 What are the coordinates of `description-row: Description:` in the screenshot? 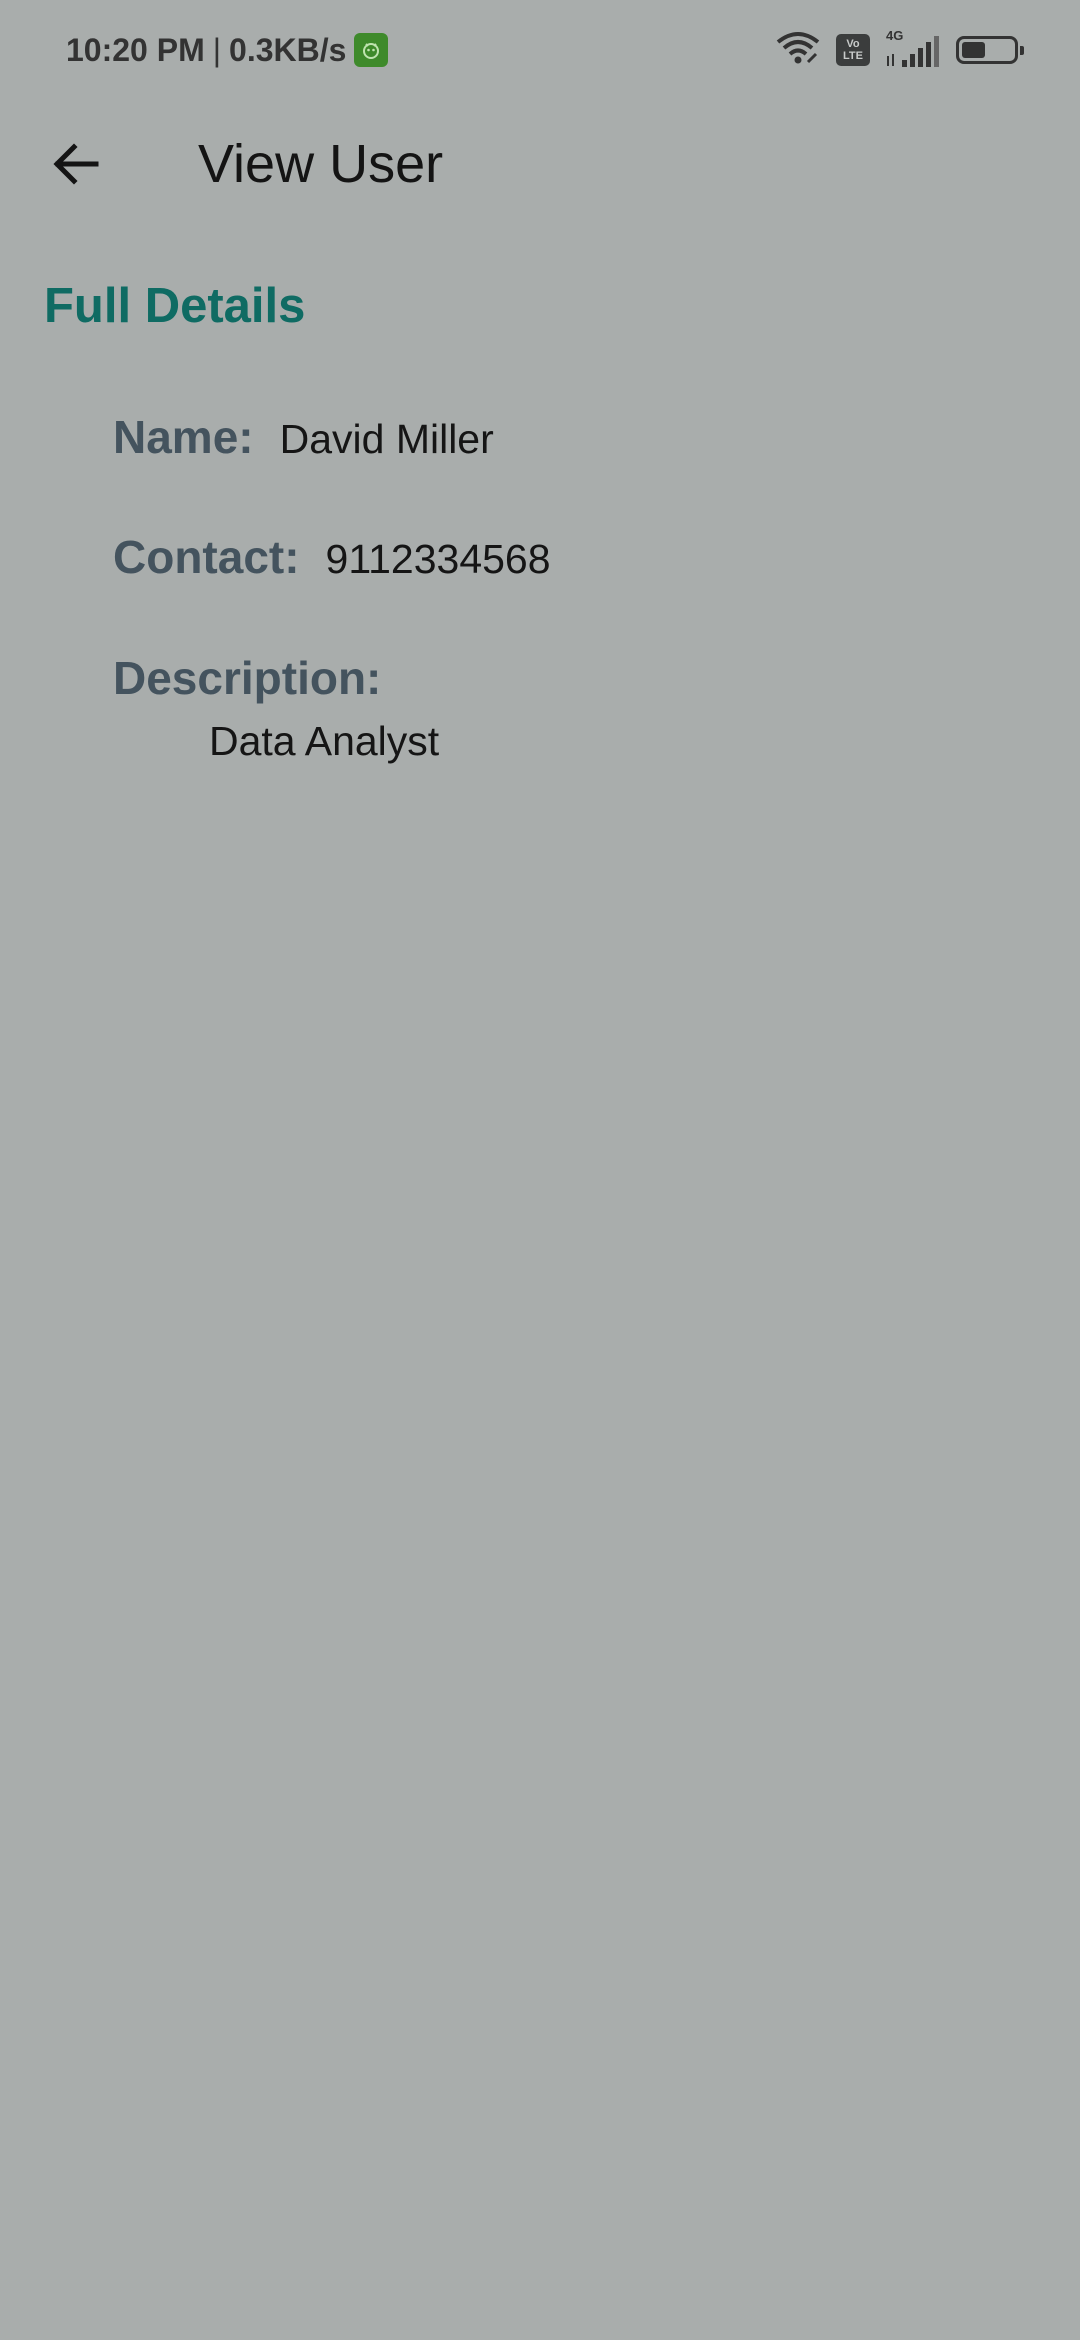 It's located at (247, 678).